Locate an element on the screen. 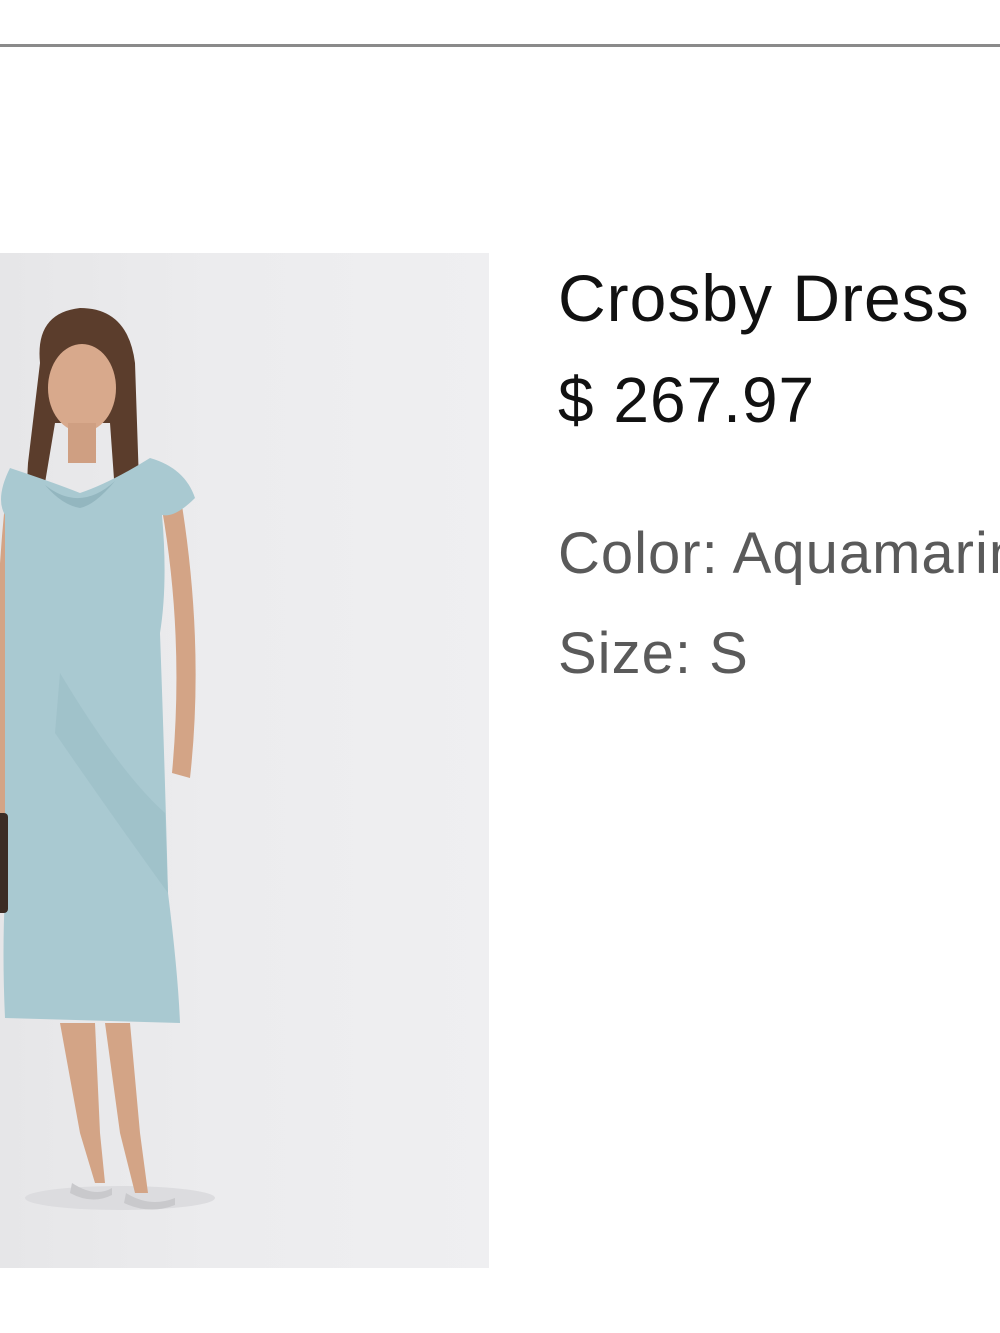 This screenshot has width=1000, height=1333. product-title: Crosby Dress is located at coordinates (764, 298).